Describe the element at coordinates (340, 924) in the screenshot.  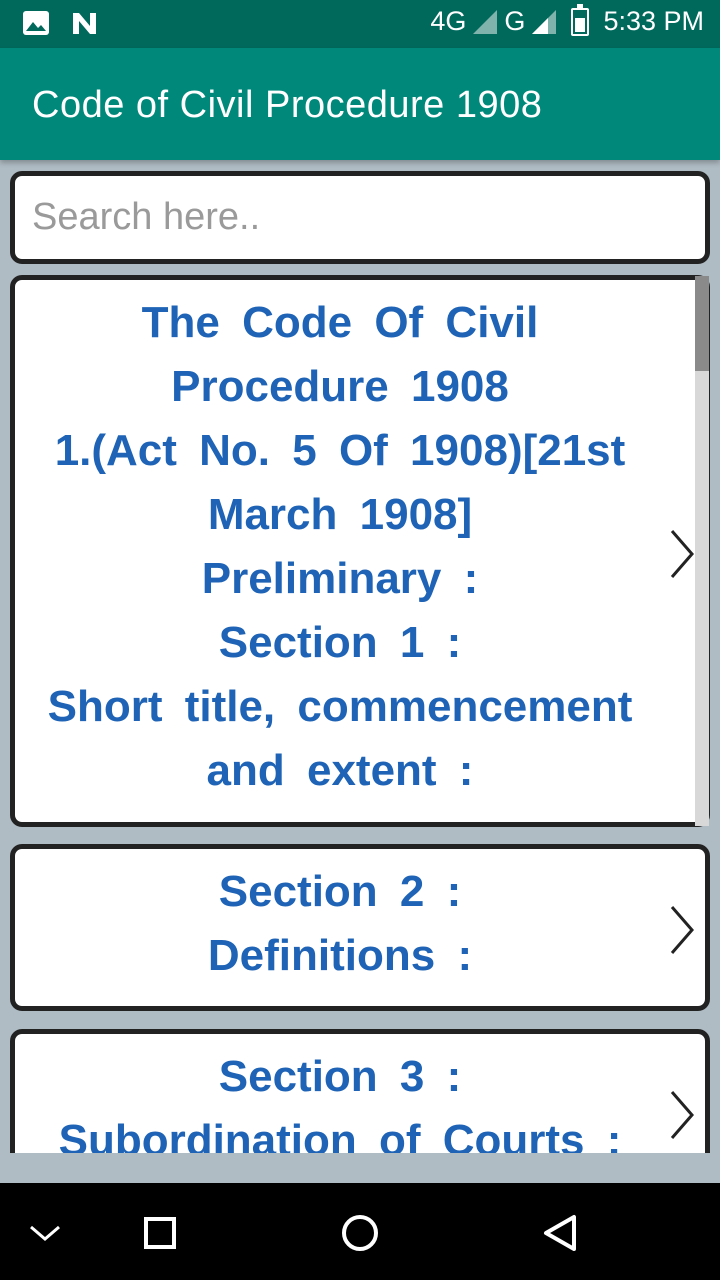
I see `list-item-text: Section 2 : Definitions :` at that location.